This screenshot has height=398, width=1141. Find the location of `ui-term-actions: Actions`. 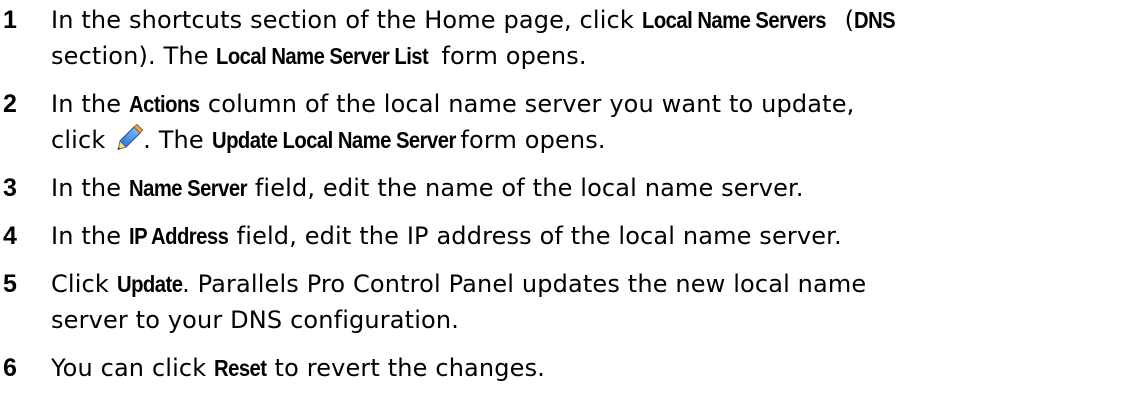

ui-term-actions: Actions is located at coordinates (164, 104).